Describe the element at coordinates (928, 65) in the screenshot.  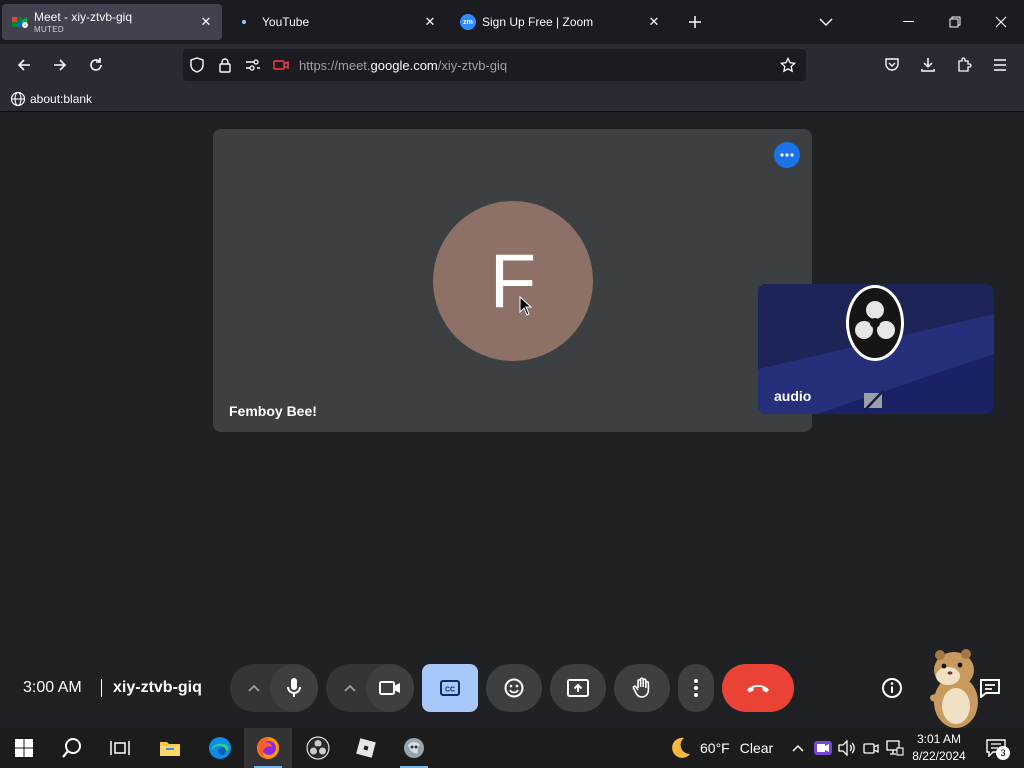
I see `downloads-icon` at that location.